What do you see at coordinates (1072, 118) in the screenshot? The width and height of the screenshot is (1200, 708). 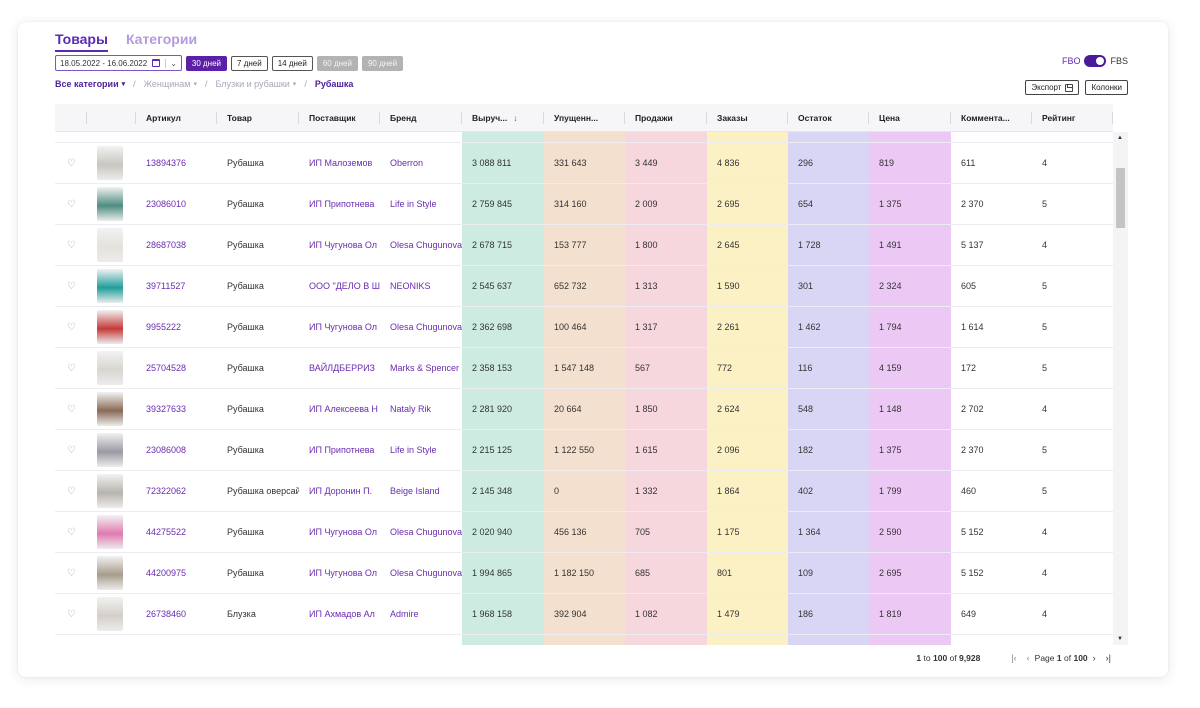 I see `header-rating: Рейтинг` at bounding box center [1072, 118].